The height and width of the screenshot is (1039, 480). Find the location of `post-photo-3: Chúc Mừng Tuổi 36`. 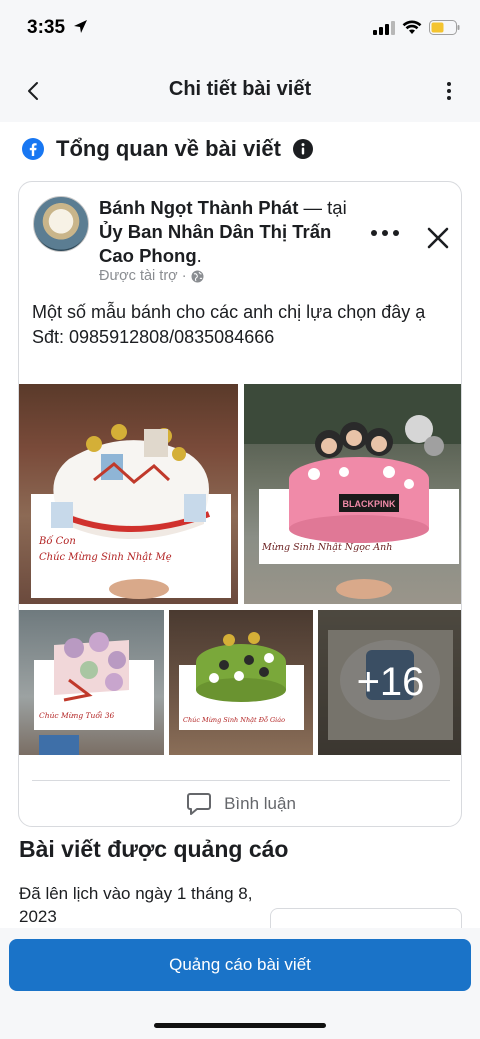

post-photo-3: Chúc Mừng Tuổi 36 is located at coordinates (91, 682).